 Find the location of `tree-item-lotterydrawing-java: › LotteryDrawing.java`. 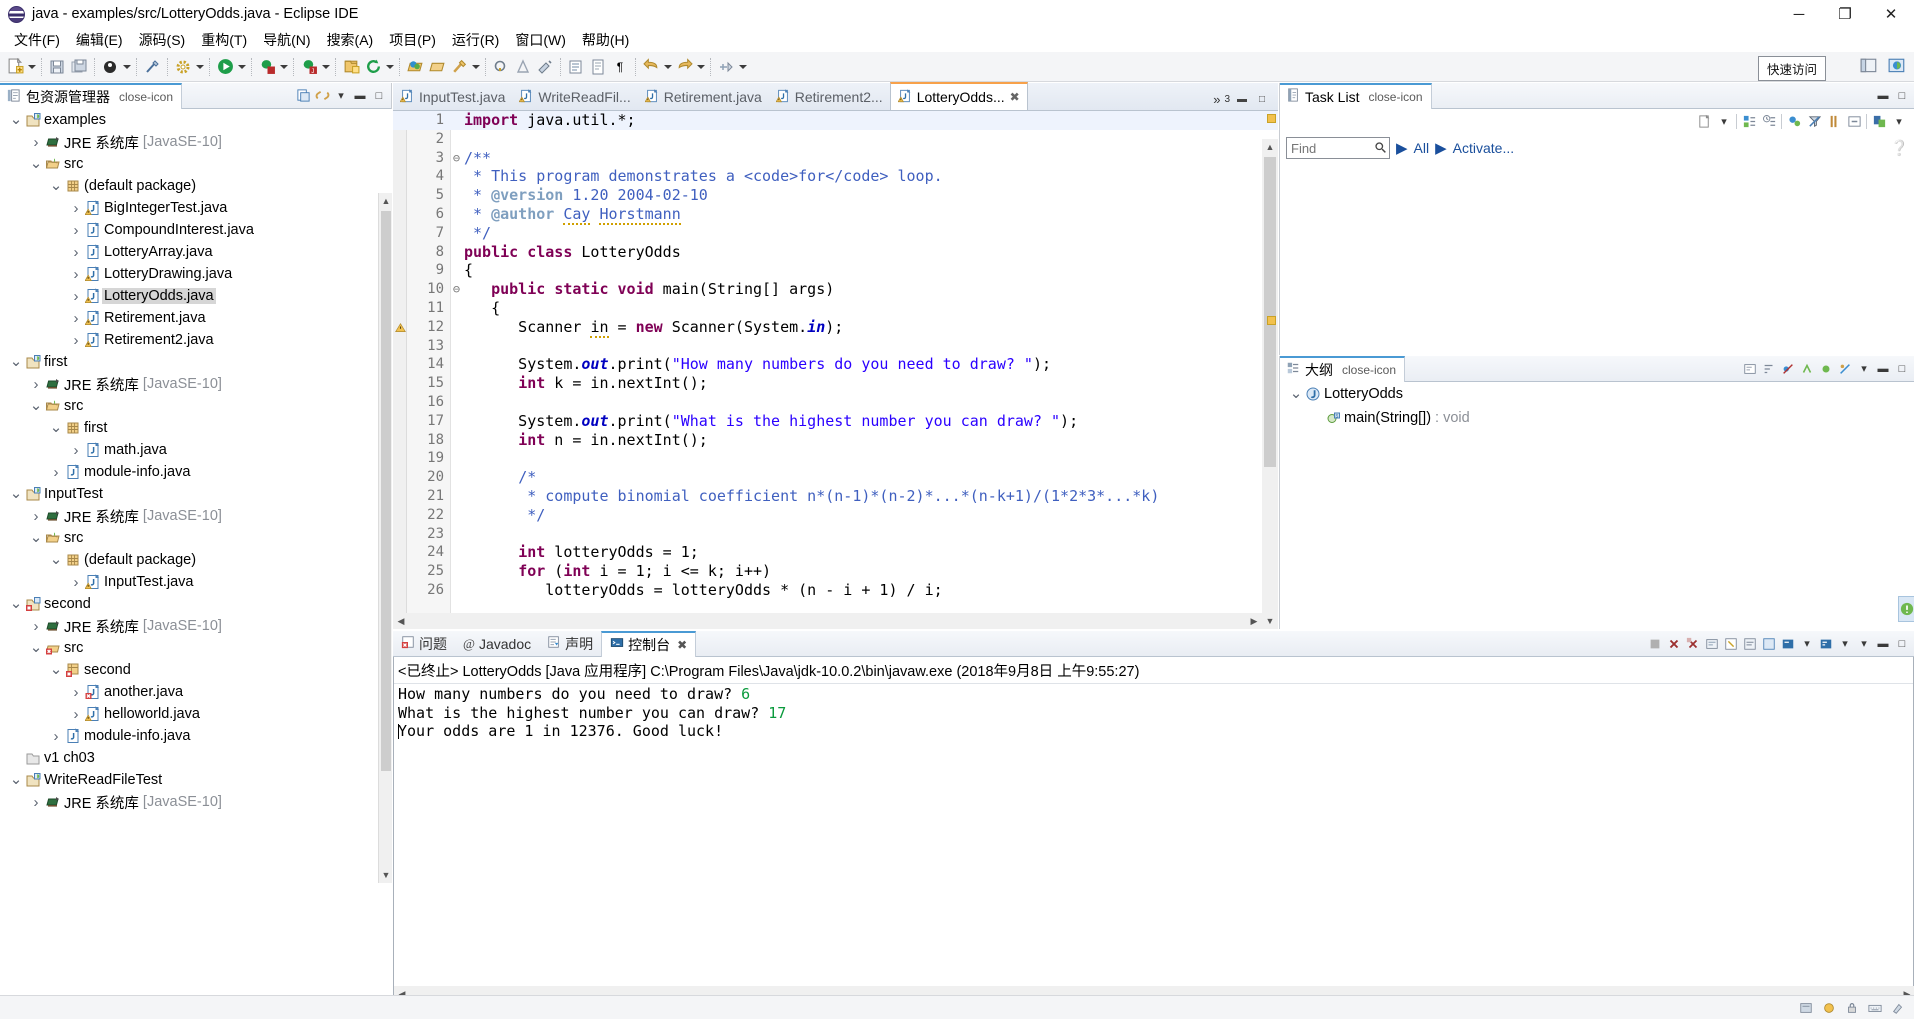

tree-item-lotterydrawing-java: › LotteryDrawing.java is located at coordinates (196, 274).